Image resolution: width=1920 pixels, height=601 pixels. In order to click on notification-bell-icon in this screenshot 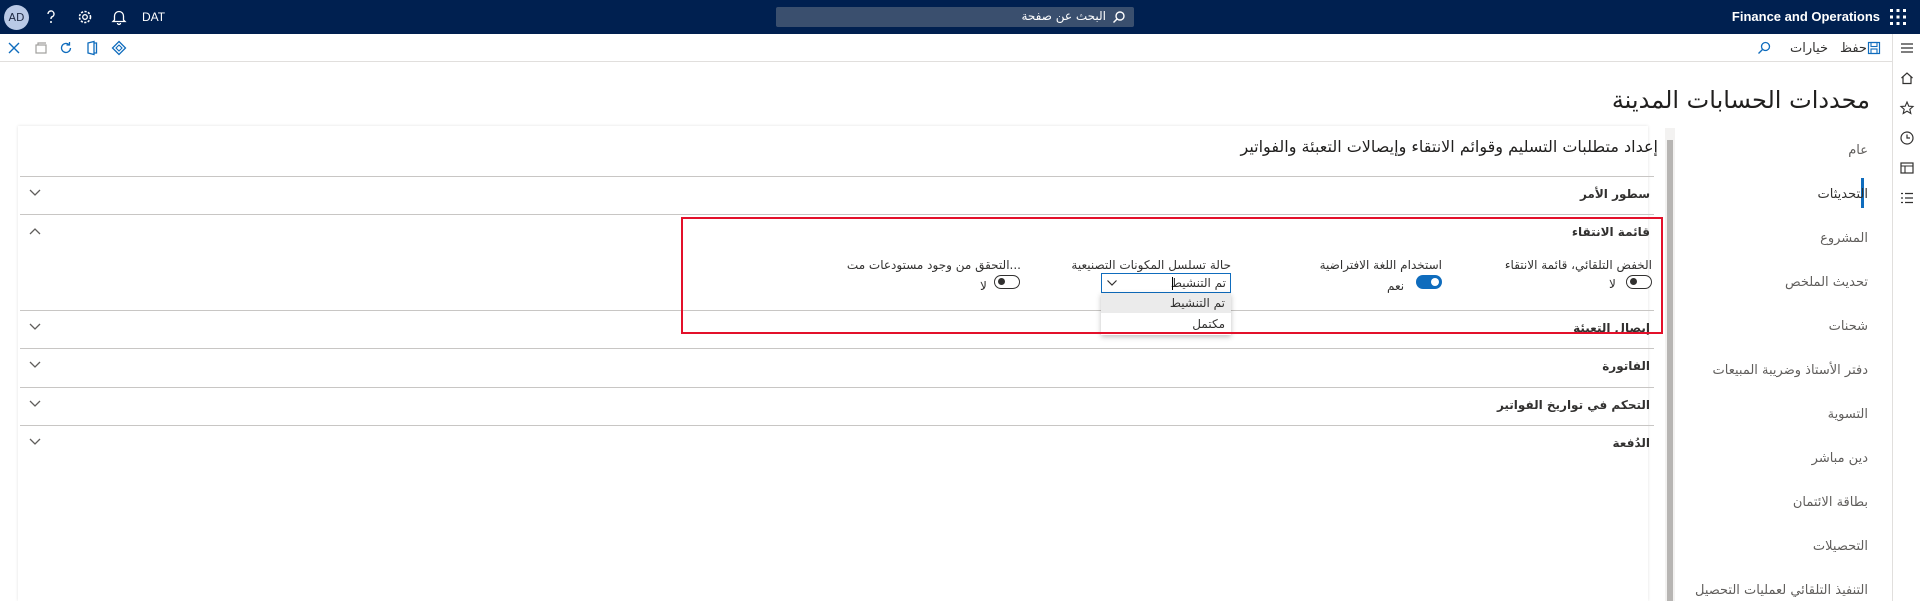, I will do `click(119, 17)`.